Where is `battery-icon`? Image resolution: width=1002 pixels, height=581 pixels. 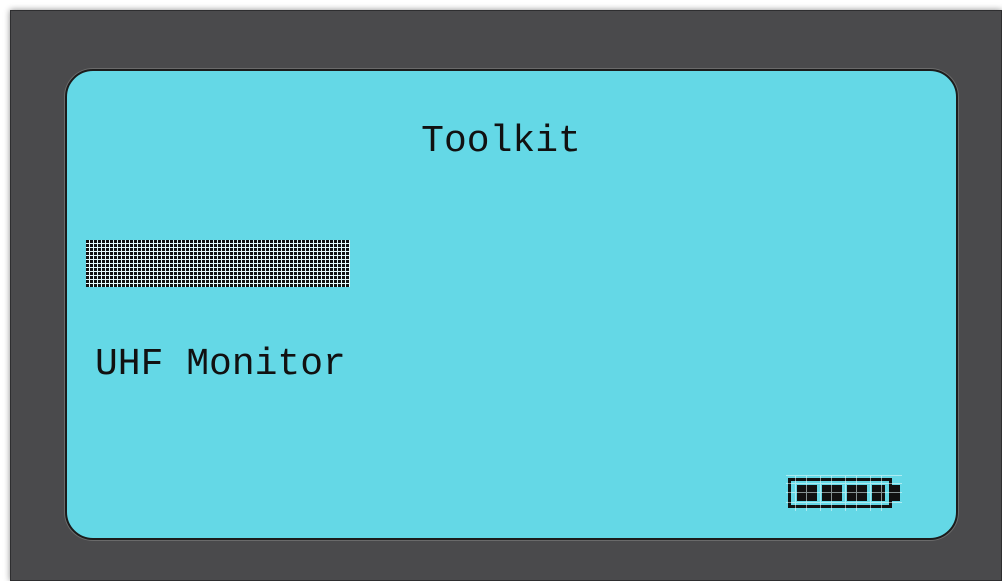
battery-icon is located at coordinates (844, 493).